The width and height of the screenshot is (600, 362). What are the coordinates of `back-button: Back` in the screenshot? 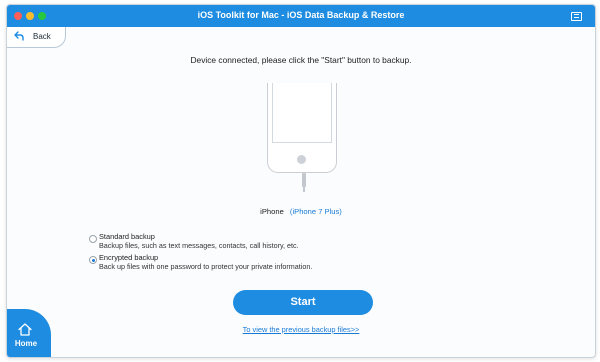 It's located at (36, 37).